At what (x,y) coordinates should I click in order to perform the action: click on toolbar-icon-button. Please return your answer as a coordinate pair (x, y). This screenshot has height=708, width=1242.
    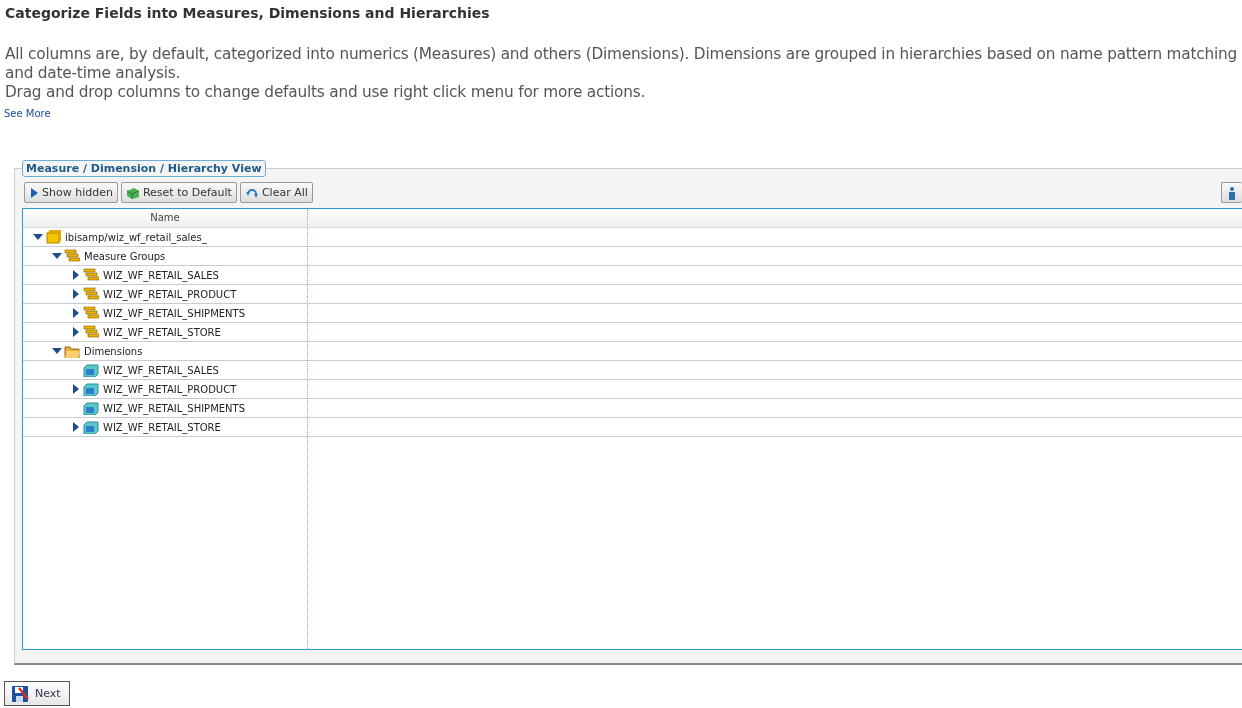
    Looking at the image, I should click on (1231, 192).